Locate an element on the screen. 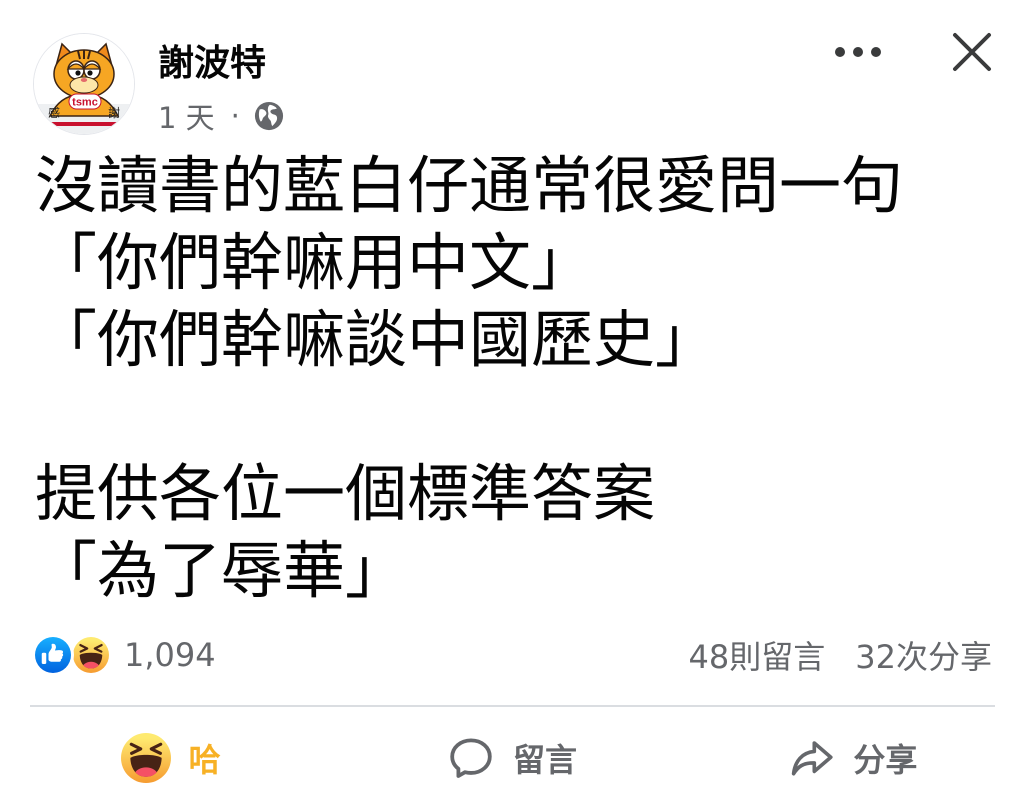 Image resolution: width=1024 pixels, height=805 pixels. globe-icon is located at coordinates (269, 116).